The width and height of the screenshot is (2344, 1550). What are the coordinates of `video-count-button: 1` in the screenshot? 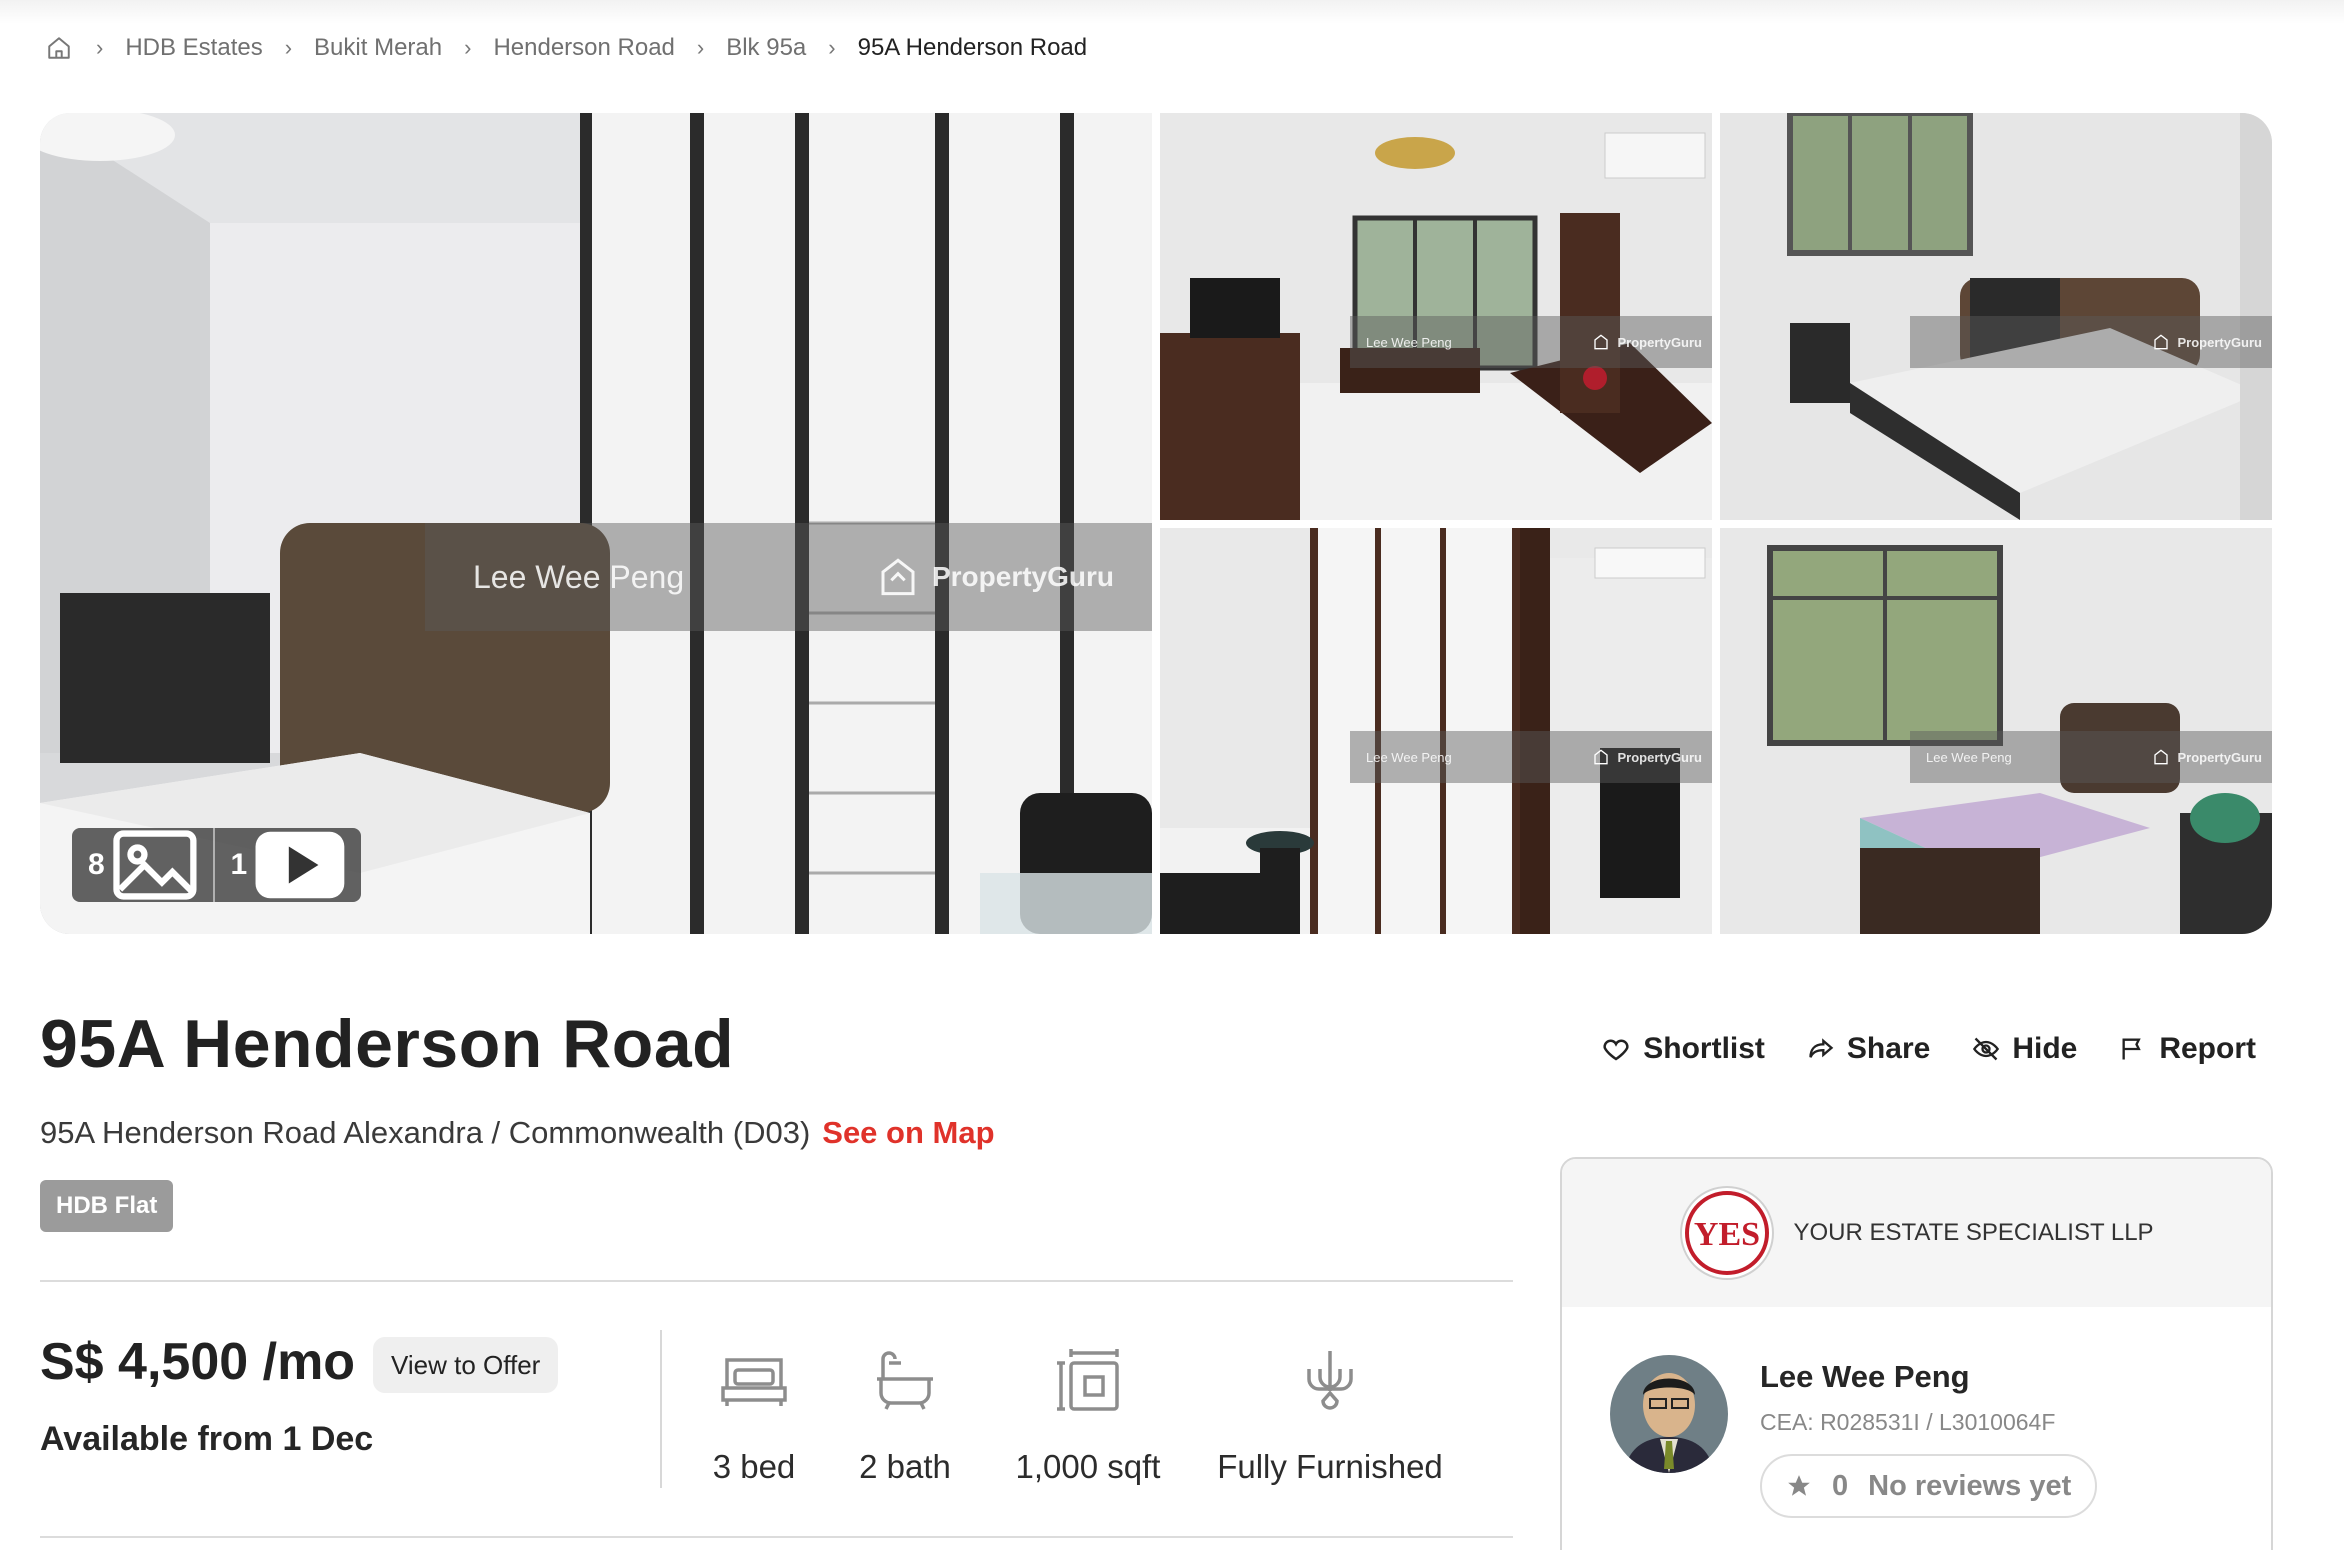 It's located at (287, 865).